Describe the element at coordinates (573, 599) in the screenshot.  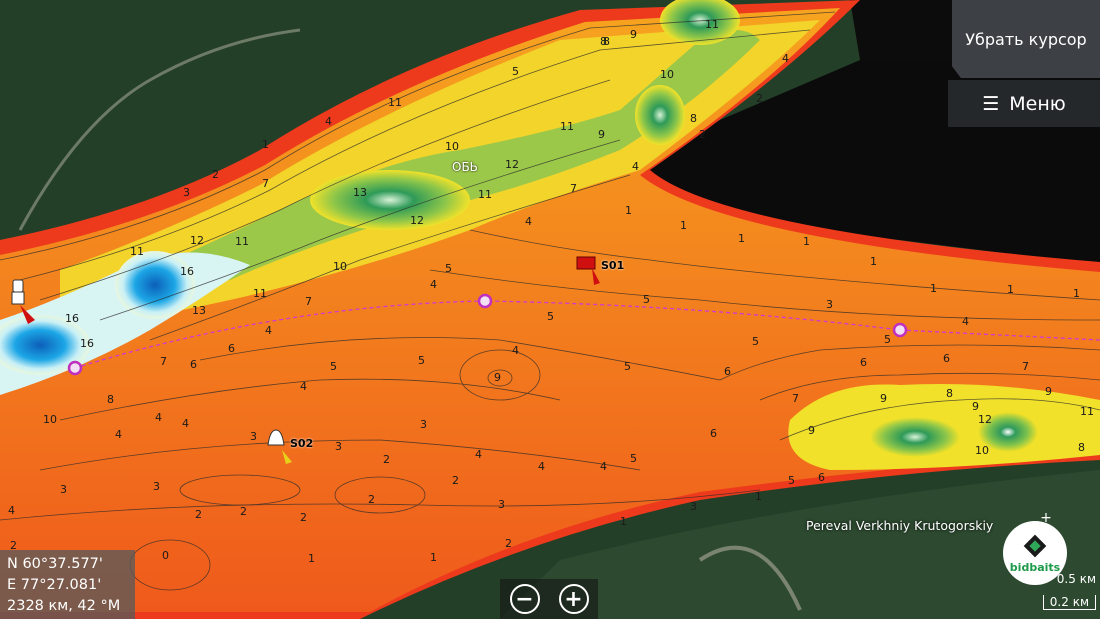
I see `zoom-in-button: +` at that location.